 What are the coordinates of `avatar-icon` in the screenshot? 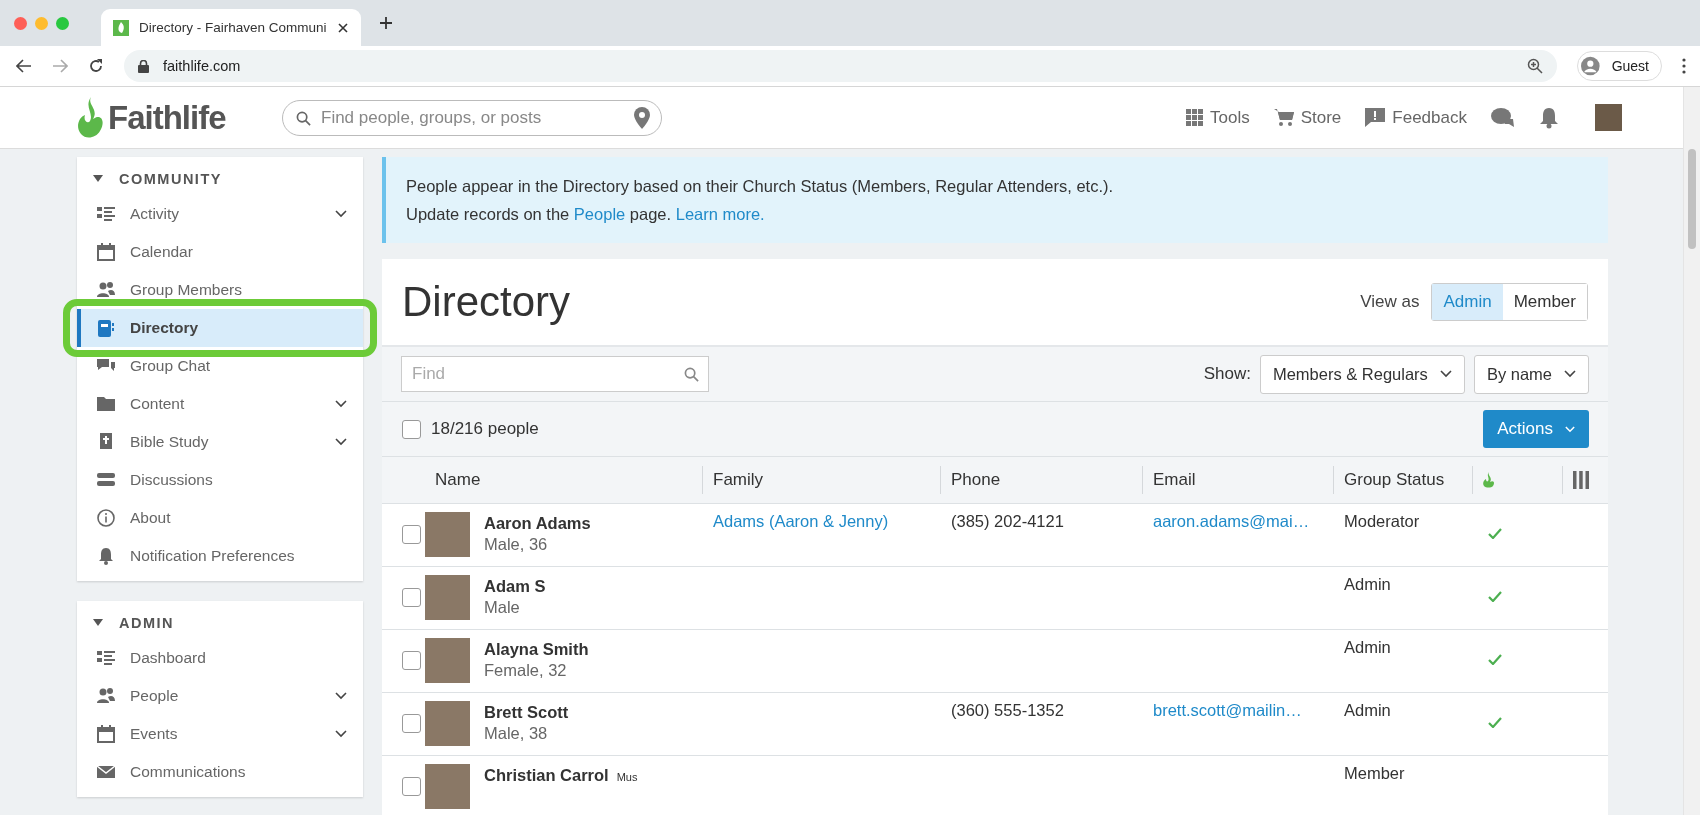 It's located at (1590, 66).